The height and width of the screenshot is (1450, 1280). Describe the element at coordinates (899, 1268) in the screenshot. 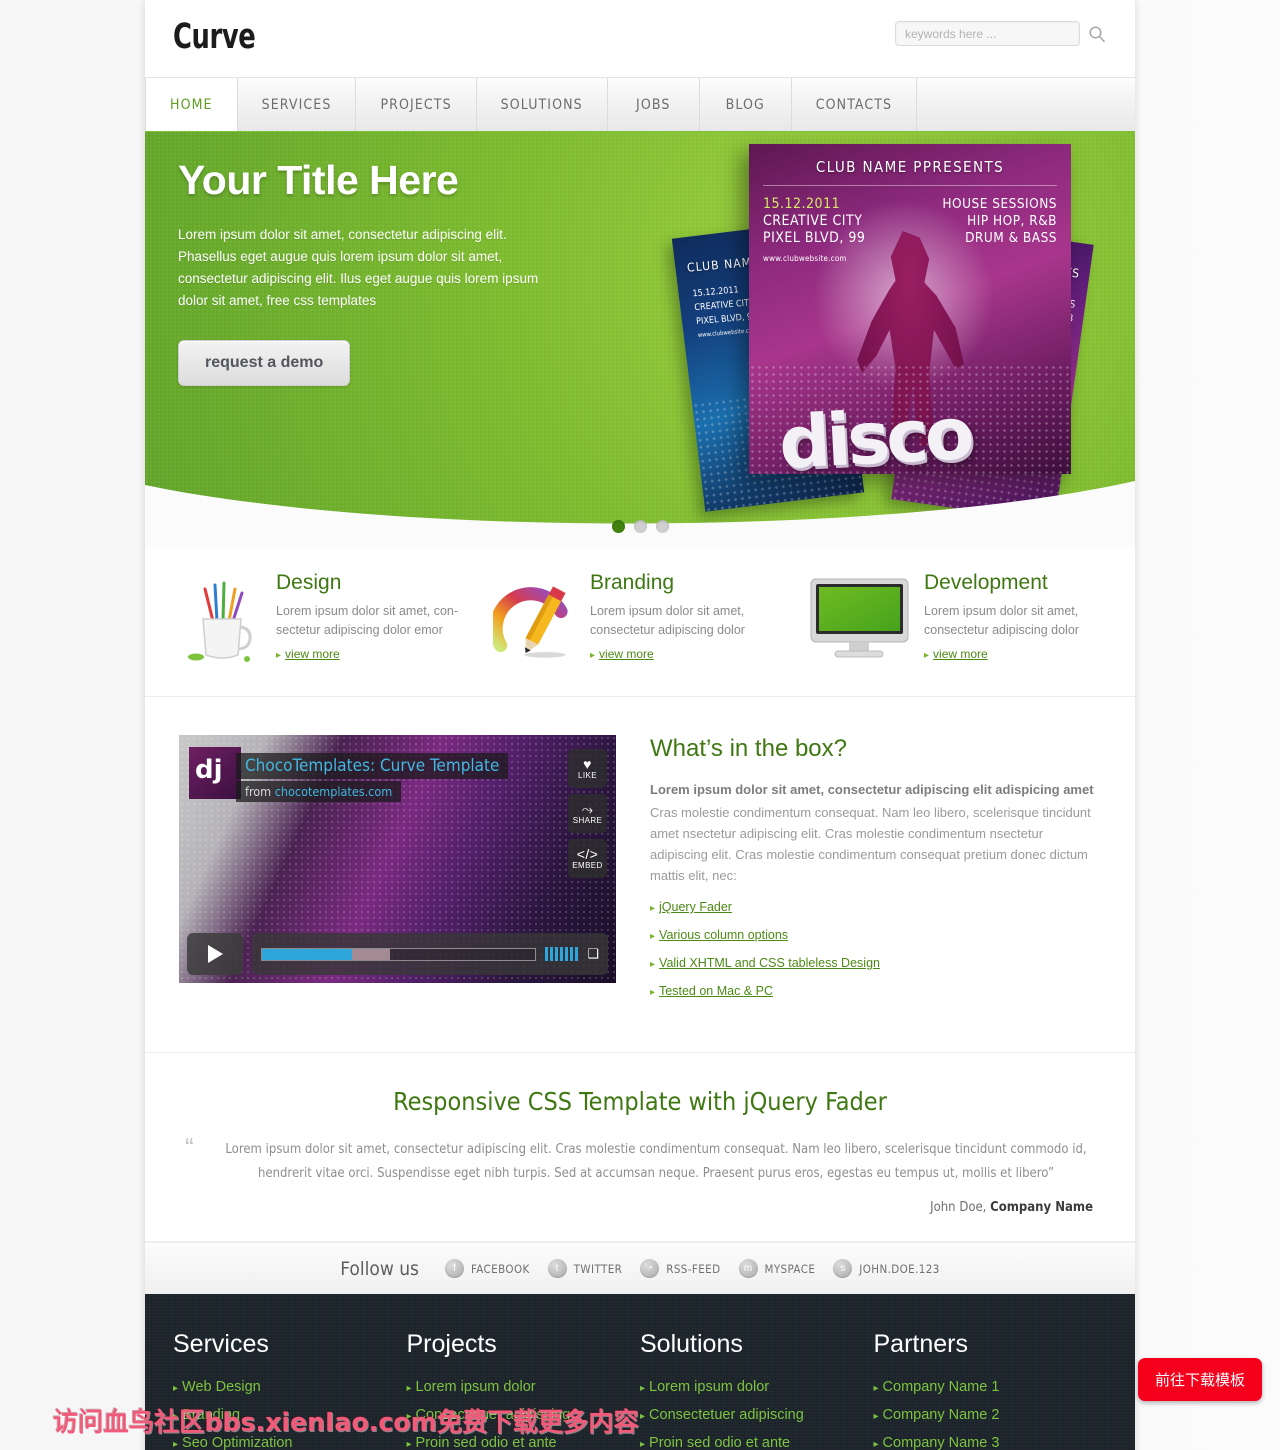

I see `social-label: JOHN.DOE.123` at that location.